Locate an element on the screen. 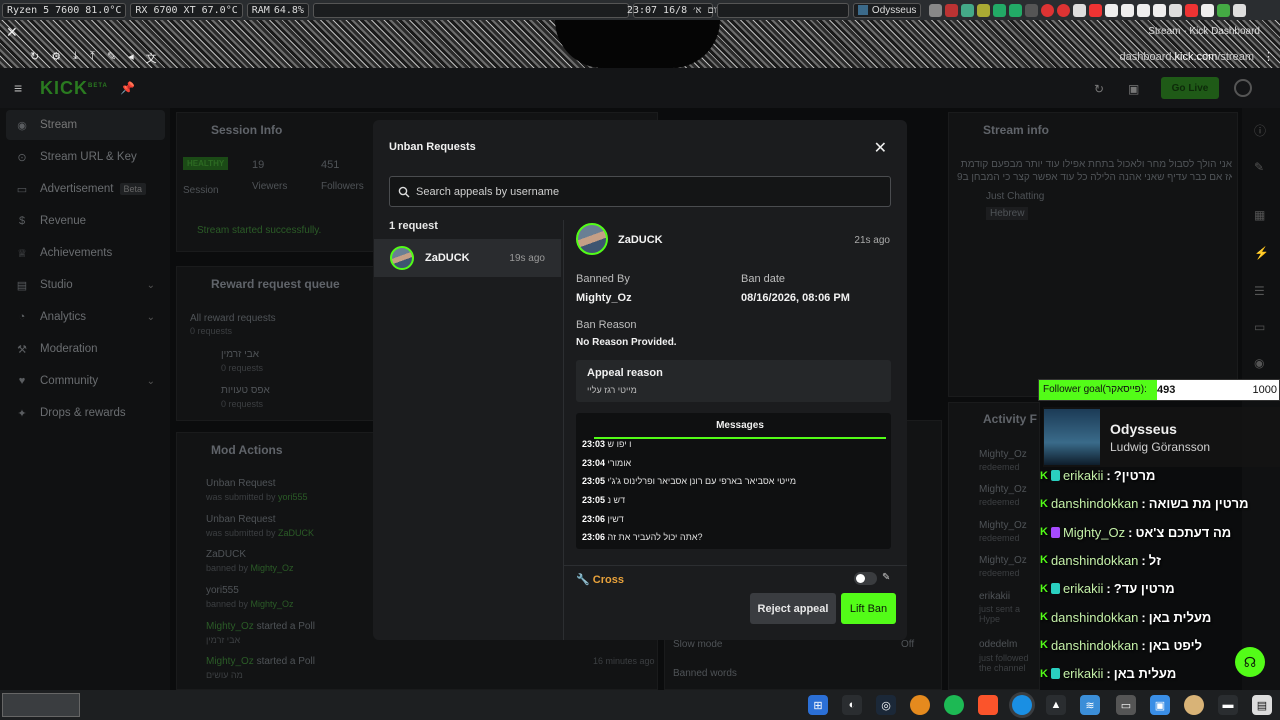  sidebar-item-advertisement: ▭ Advertisement Beta is located at coordinates (85, 189).